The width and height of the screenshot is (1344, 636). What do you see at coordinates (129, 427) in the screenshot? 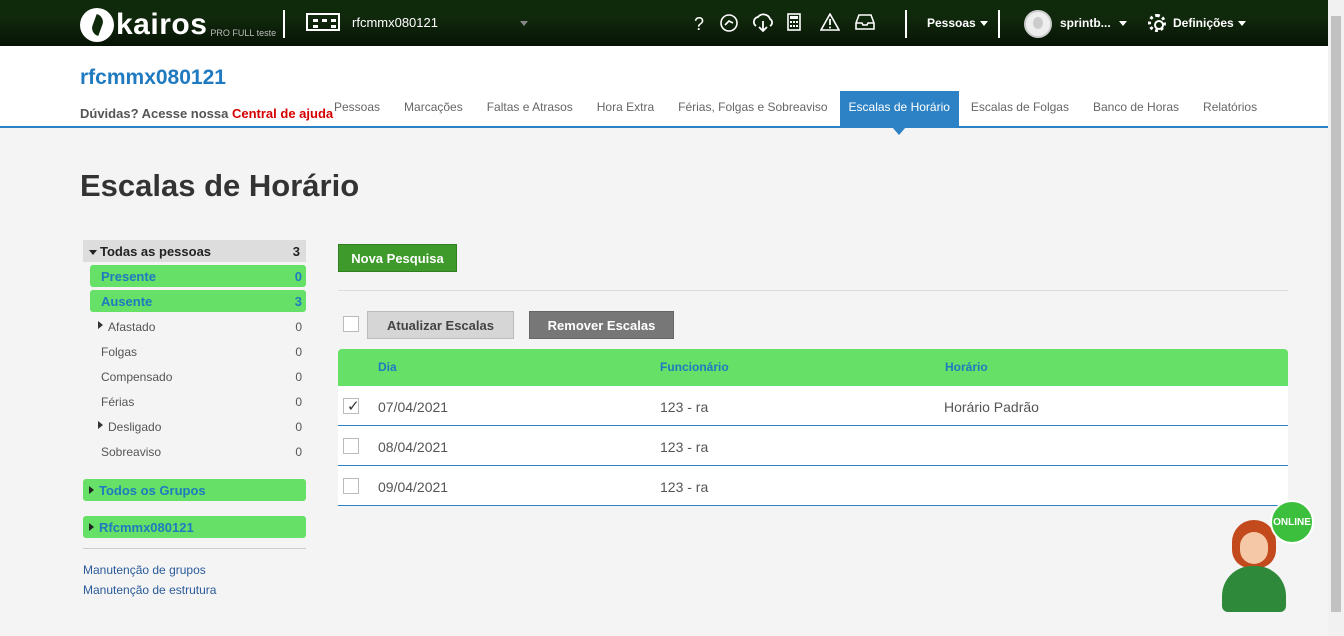
I see `sidebar-item-label: Desligado` at bounding box center [129, 427].